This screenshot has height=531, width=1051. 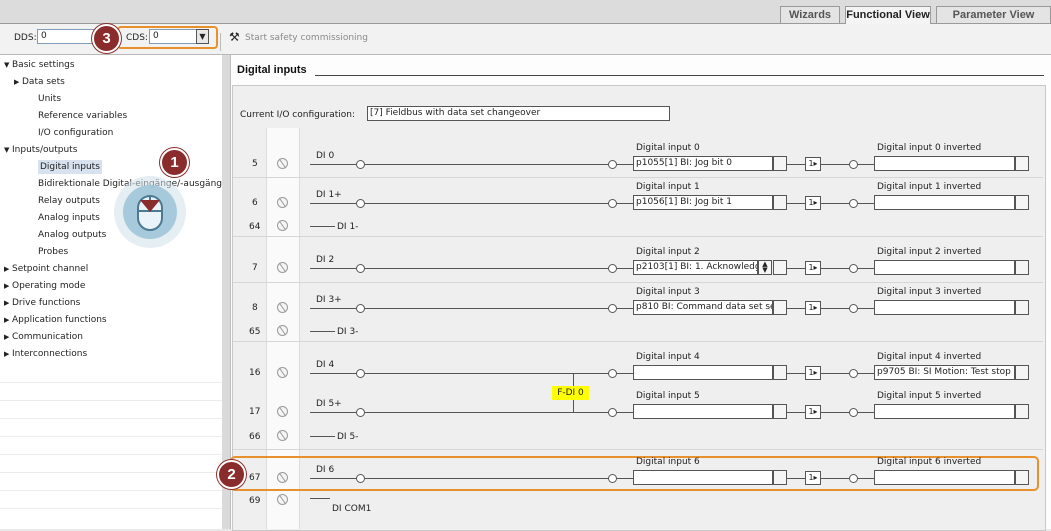 What do you see at coordinates (329, 404) in the screenshot?
I see `di-label: DI 5+` at bounding box center [329, 404].